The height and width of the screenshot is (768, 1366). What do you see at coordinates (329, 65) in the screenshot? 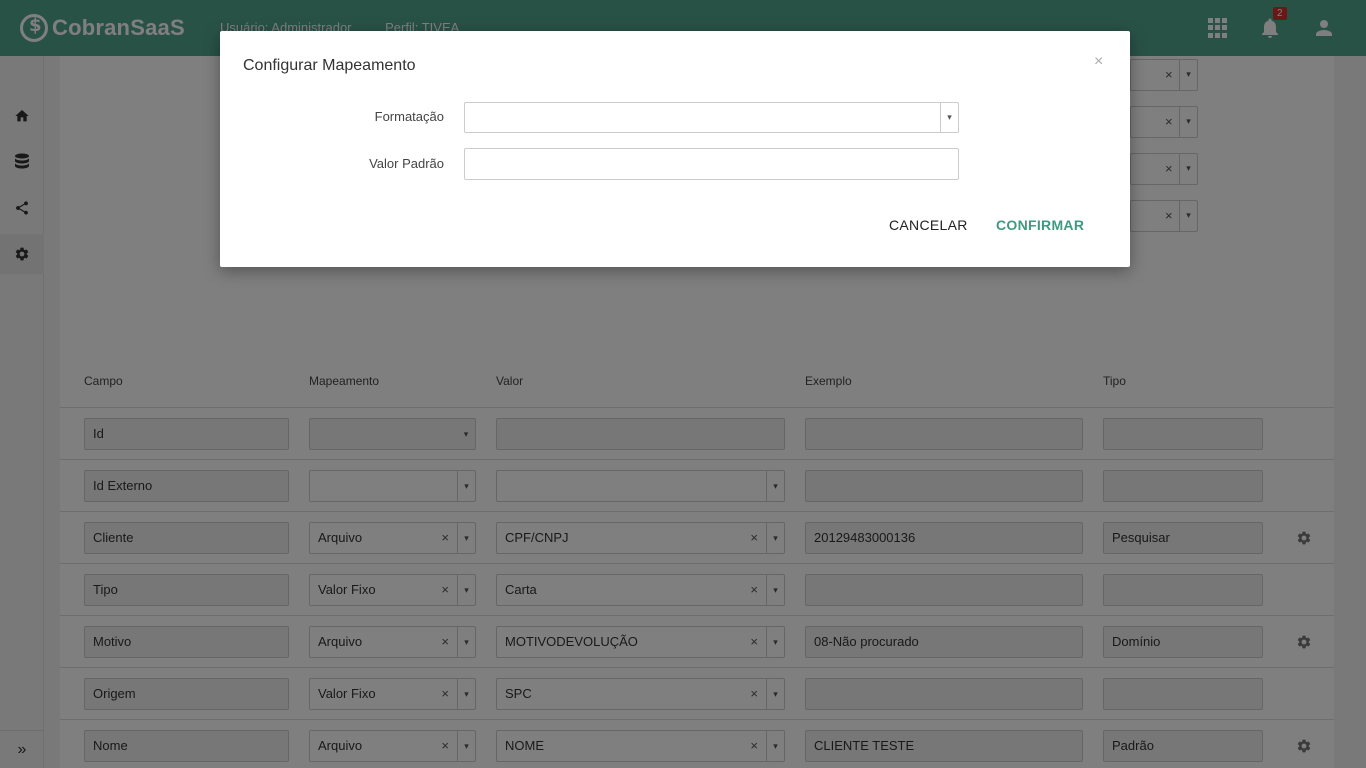
I see `modal-title: Configurar Mapeamento` at bounding box center [329, 65].